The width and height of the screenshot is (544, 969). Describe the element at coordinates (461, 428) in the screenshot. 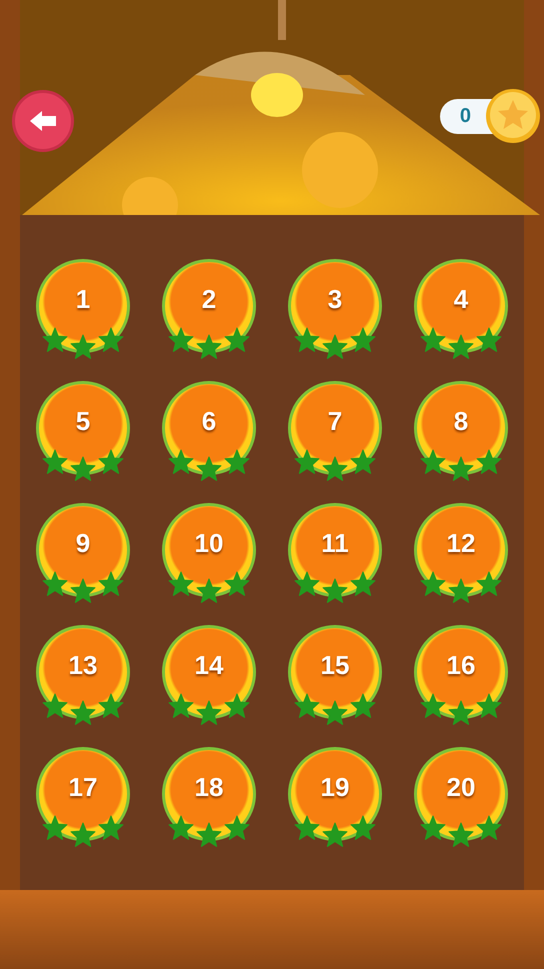

I see `level-button: 8` at that location.